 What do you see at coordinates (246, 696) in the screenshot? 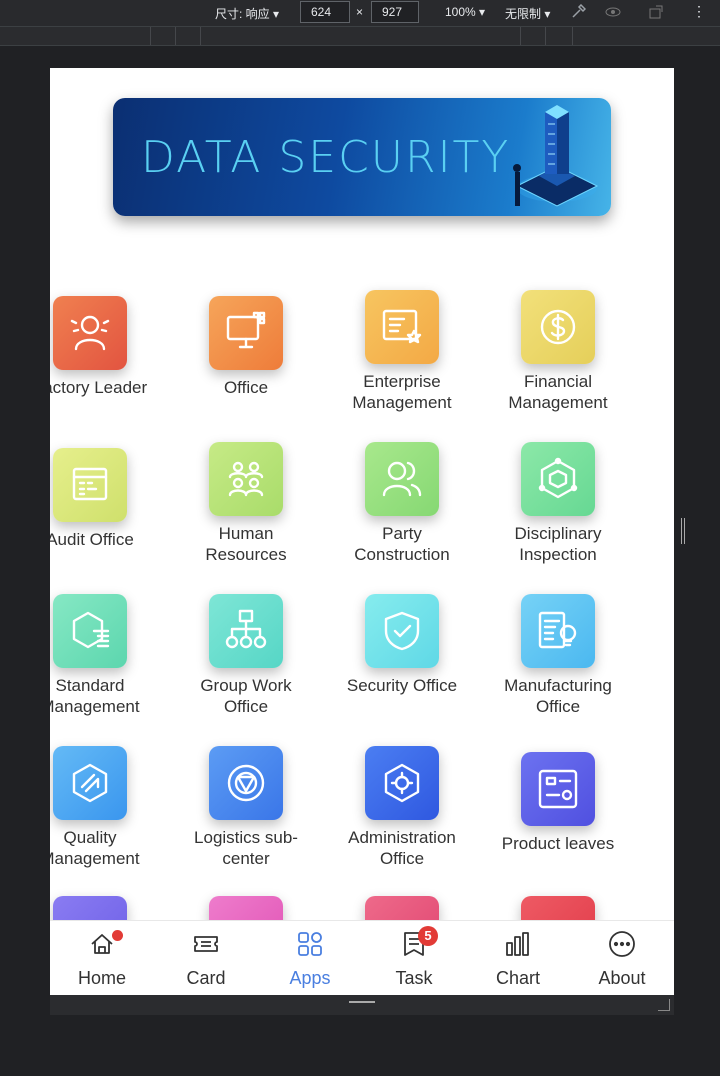
I see `app-label: Group Work Office` at bounding box center [246, 696].